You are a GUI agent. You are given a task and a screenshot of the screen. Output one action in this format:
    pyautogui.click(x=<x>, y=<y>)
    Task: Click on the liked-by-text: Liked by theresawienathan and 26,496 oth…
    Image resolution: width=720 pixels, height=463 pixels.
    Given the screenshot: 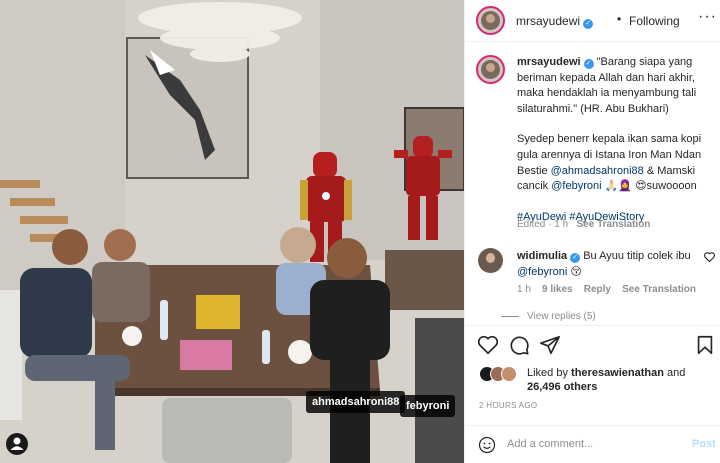 What is the action you would take?
    pyautogui.click(x=622, y=380)
    